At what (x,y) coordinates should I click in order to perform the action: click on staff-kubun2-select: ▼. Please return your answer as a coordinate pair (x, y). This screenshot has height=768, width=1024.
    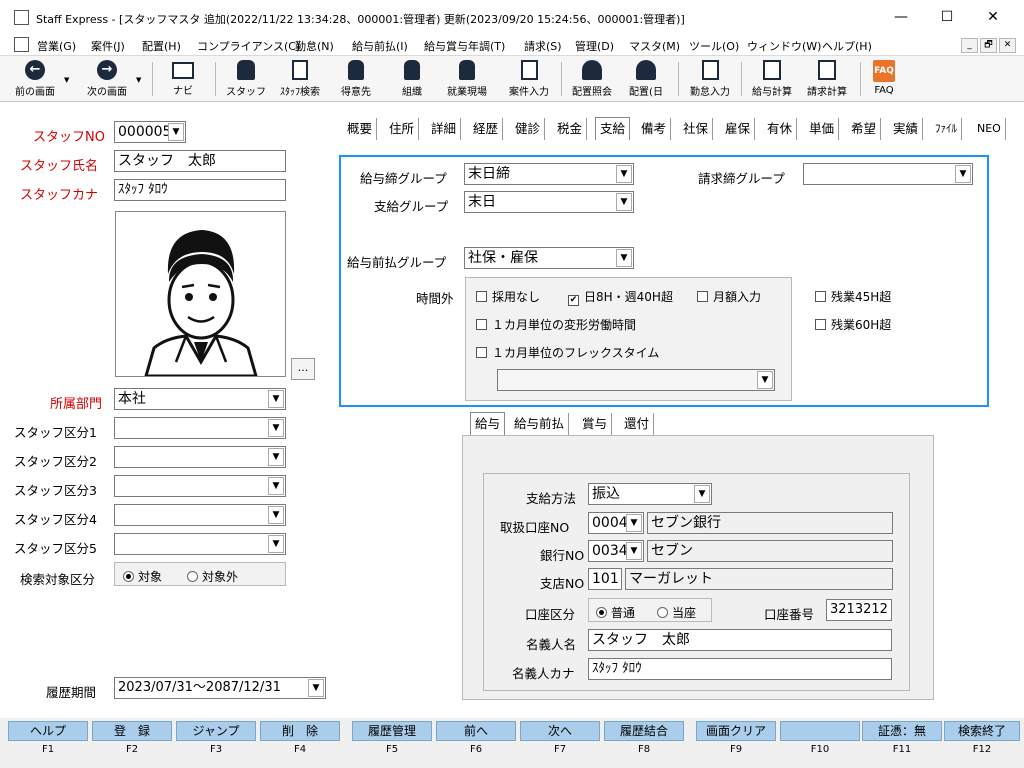
    Looking at the image, I should click on (200, 457).